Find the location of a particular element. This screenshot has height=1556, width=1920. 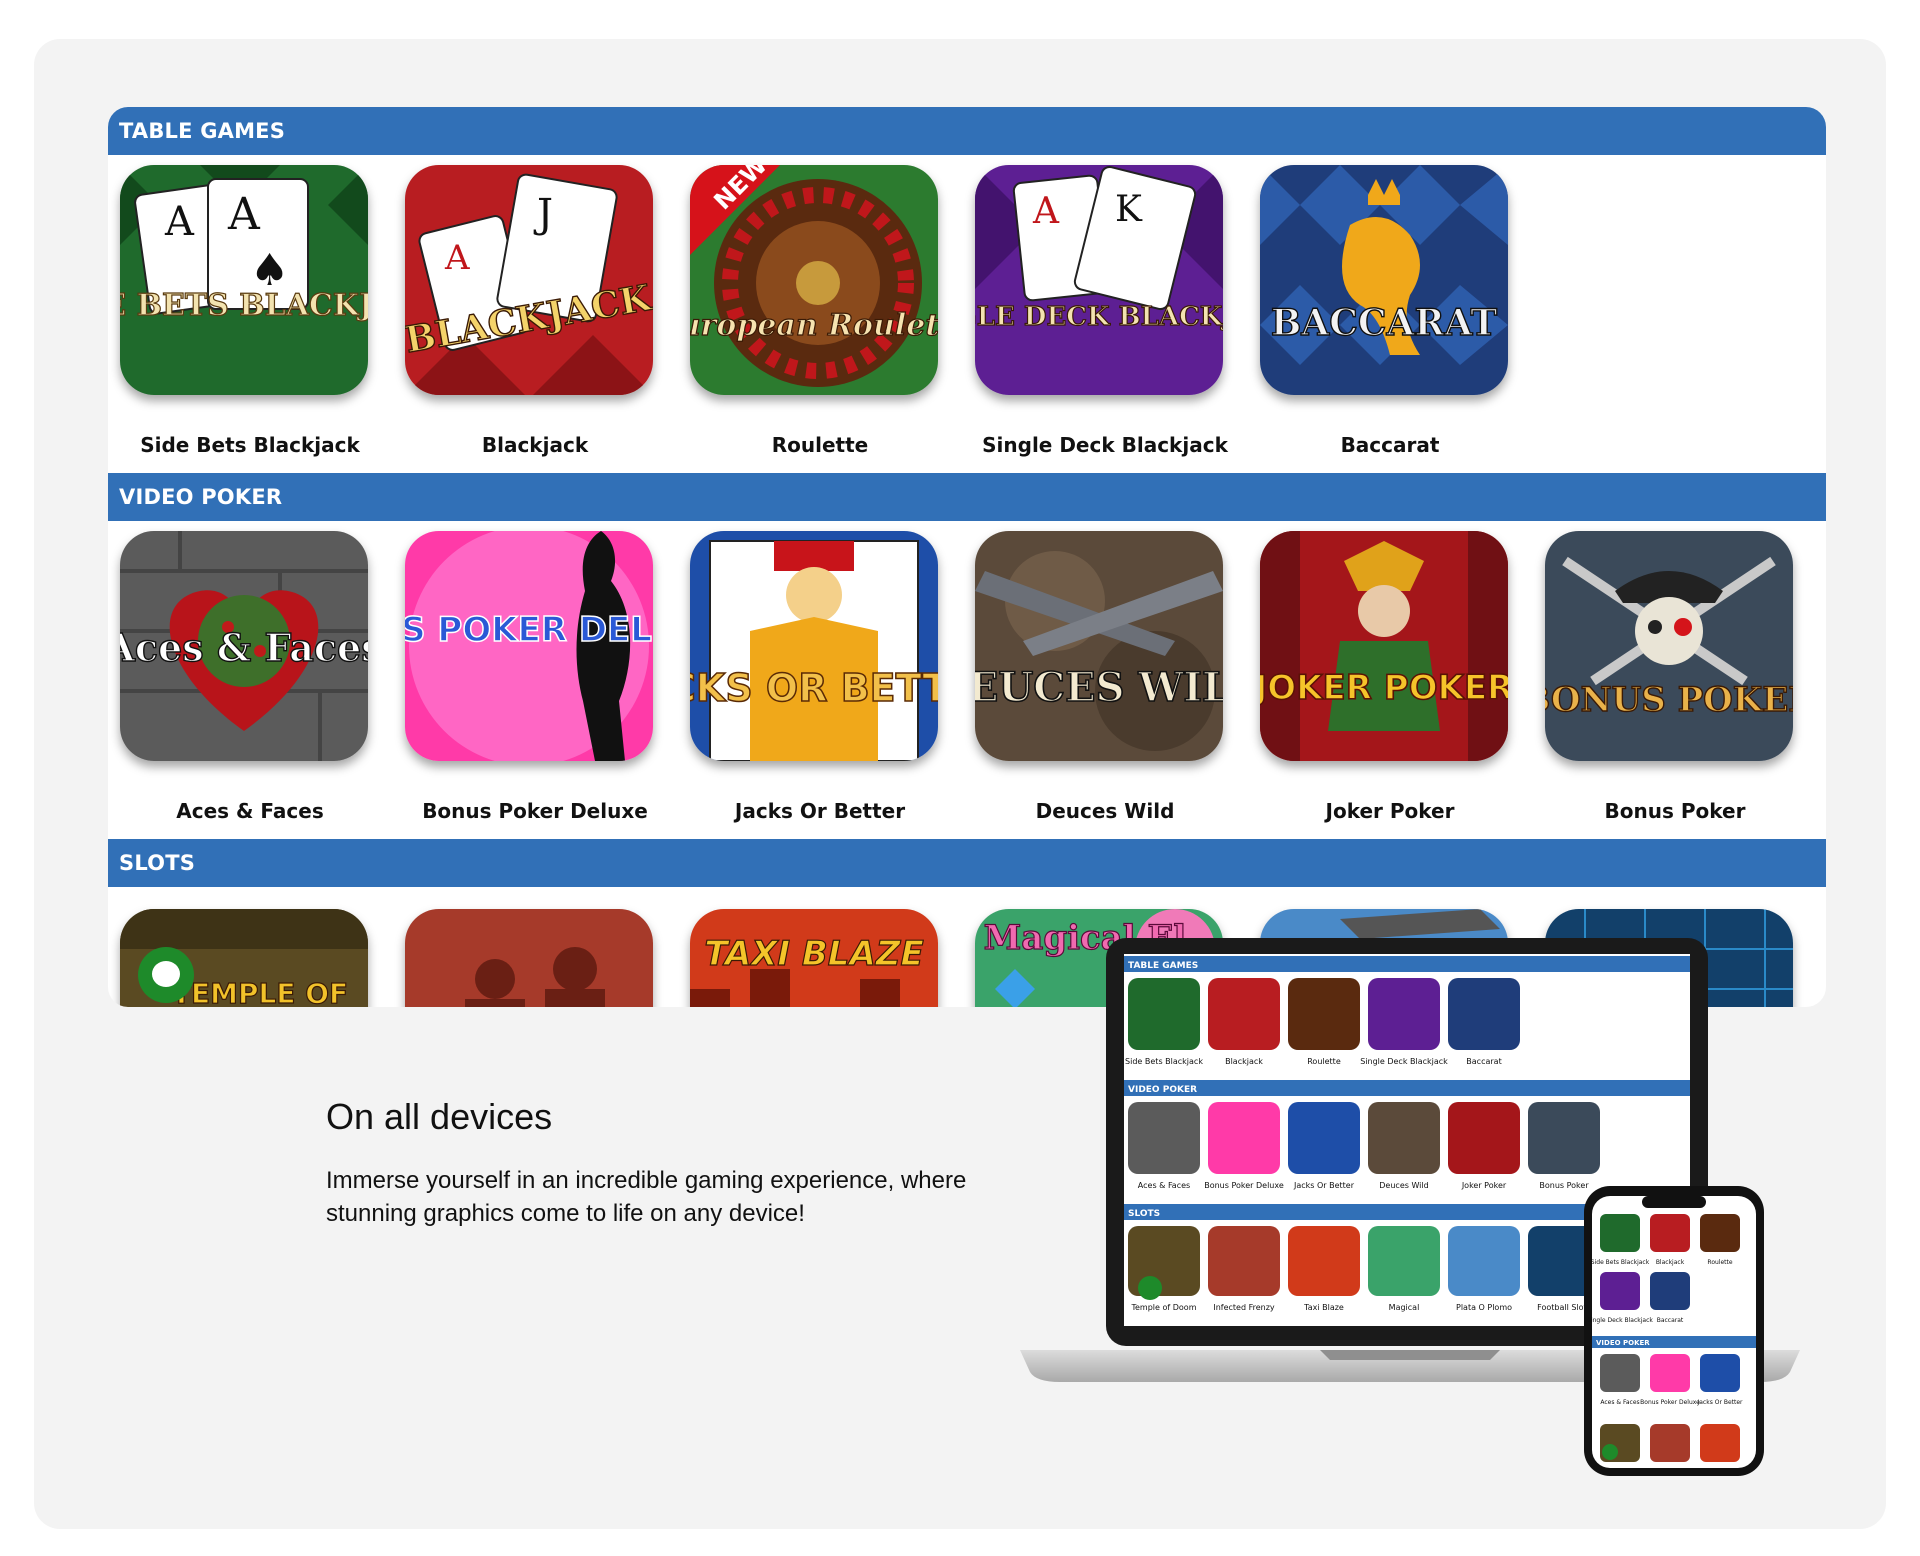

svg-text: DEUCES WILD is located at coordinates (1099, 687).